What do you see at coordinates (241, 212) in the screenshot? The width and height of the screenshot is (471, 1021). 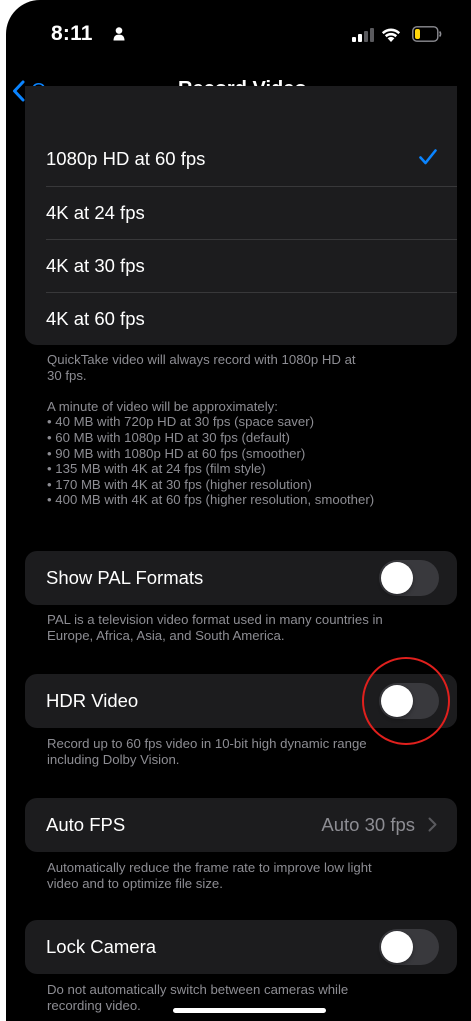 I see `resolution-option-4k-24: 4K at 24 fps` at bounding box center [241, 212].